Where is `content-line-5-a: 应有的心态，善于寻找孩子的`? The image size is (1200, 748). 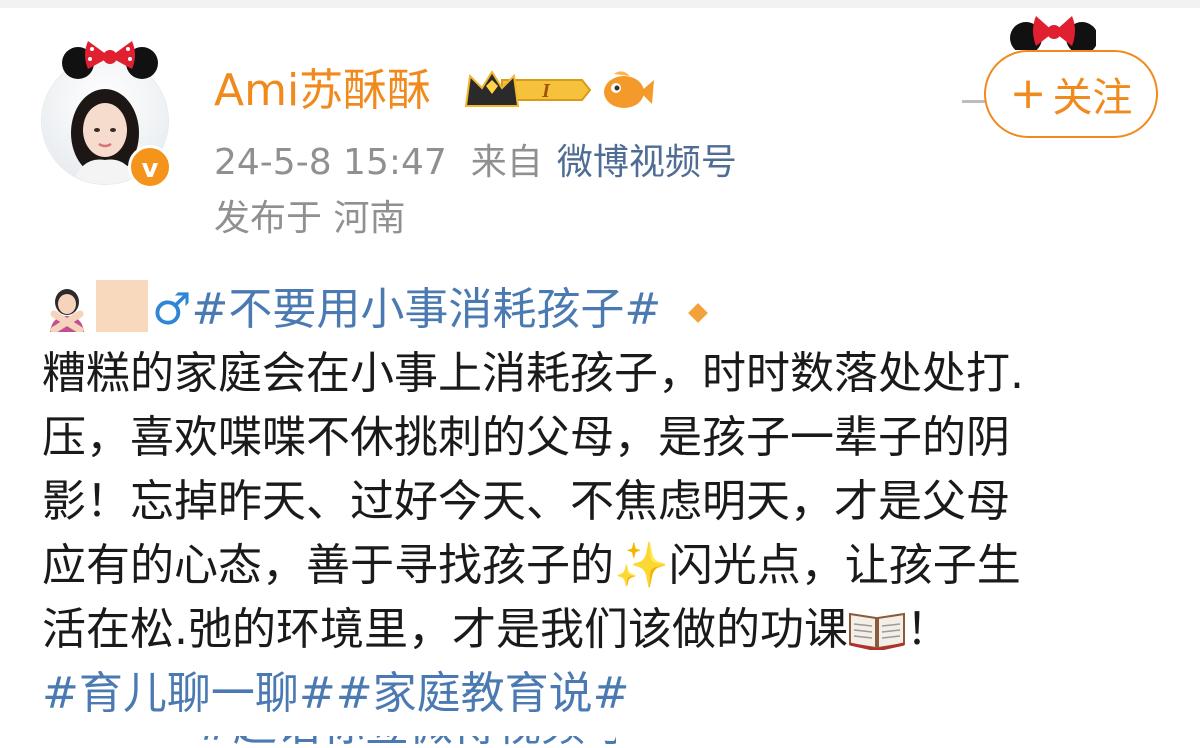 content-line-5-a: 应有的心态，善于寻找孩子的 is located at coordinates (328, 565).